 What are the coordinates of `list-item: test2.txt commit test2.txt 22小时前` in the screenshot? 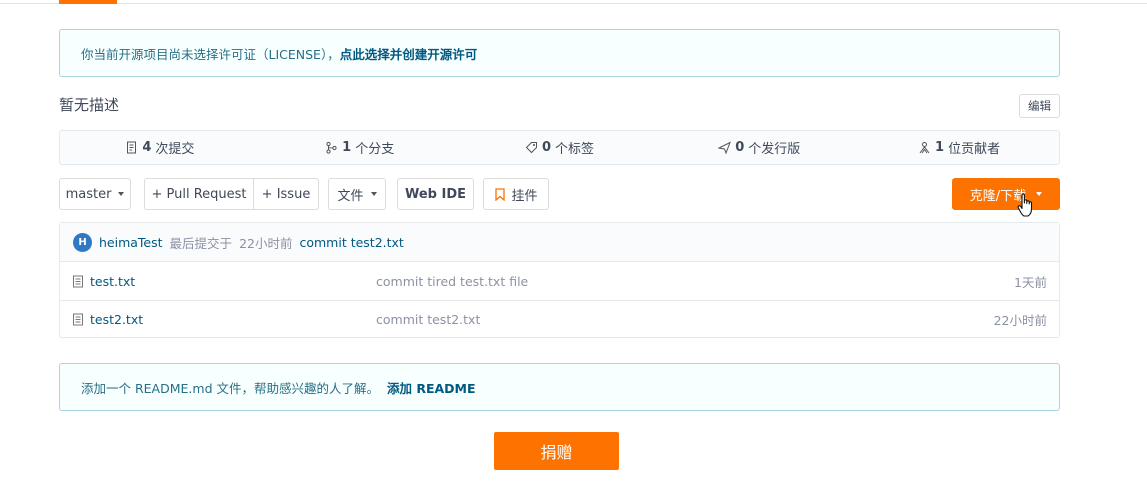 It's located at (559, 319).